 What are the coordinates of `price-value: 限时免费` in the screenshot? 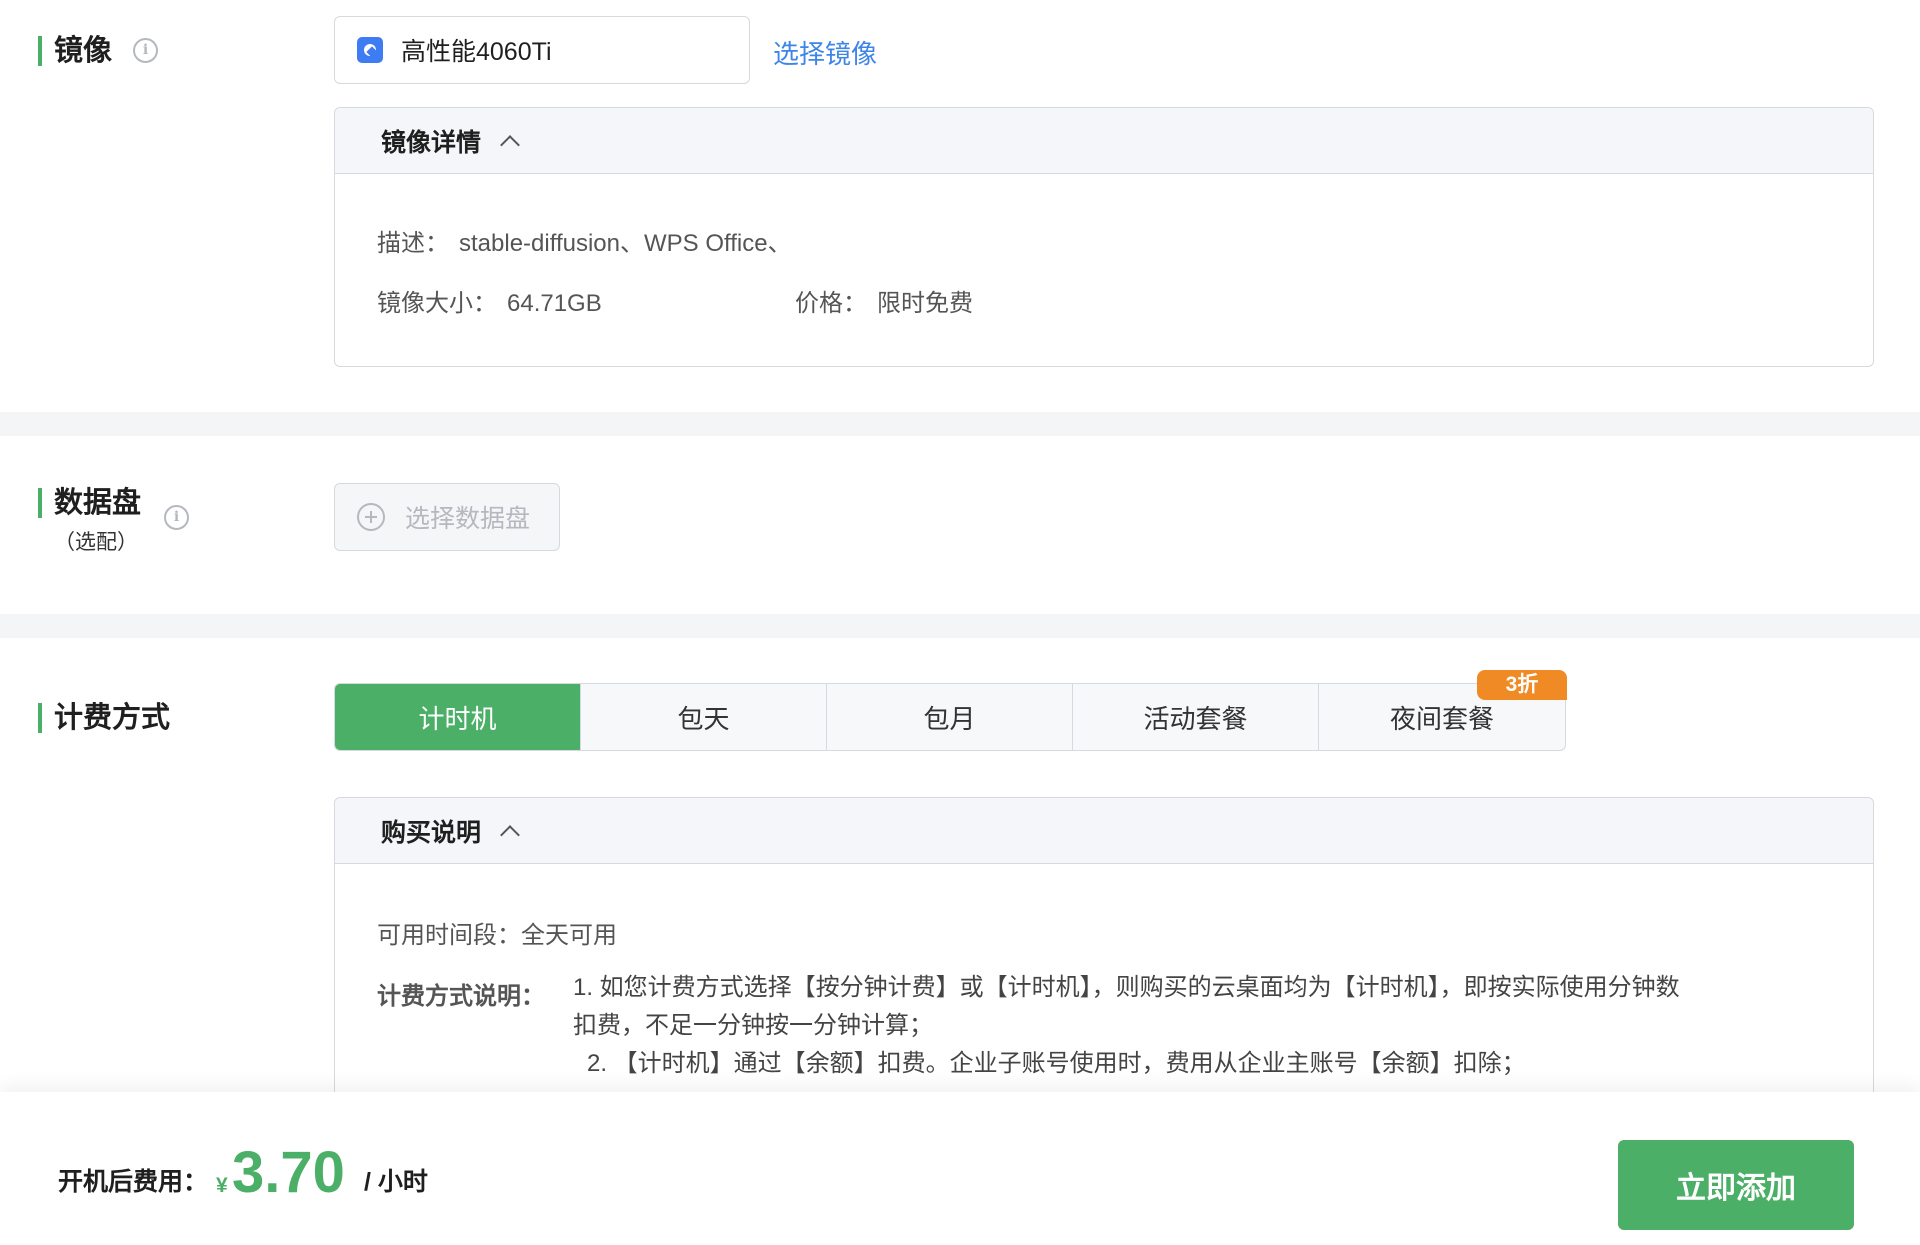 It's located at (925, 303).